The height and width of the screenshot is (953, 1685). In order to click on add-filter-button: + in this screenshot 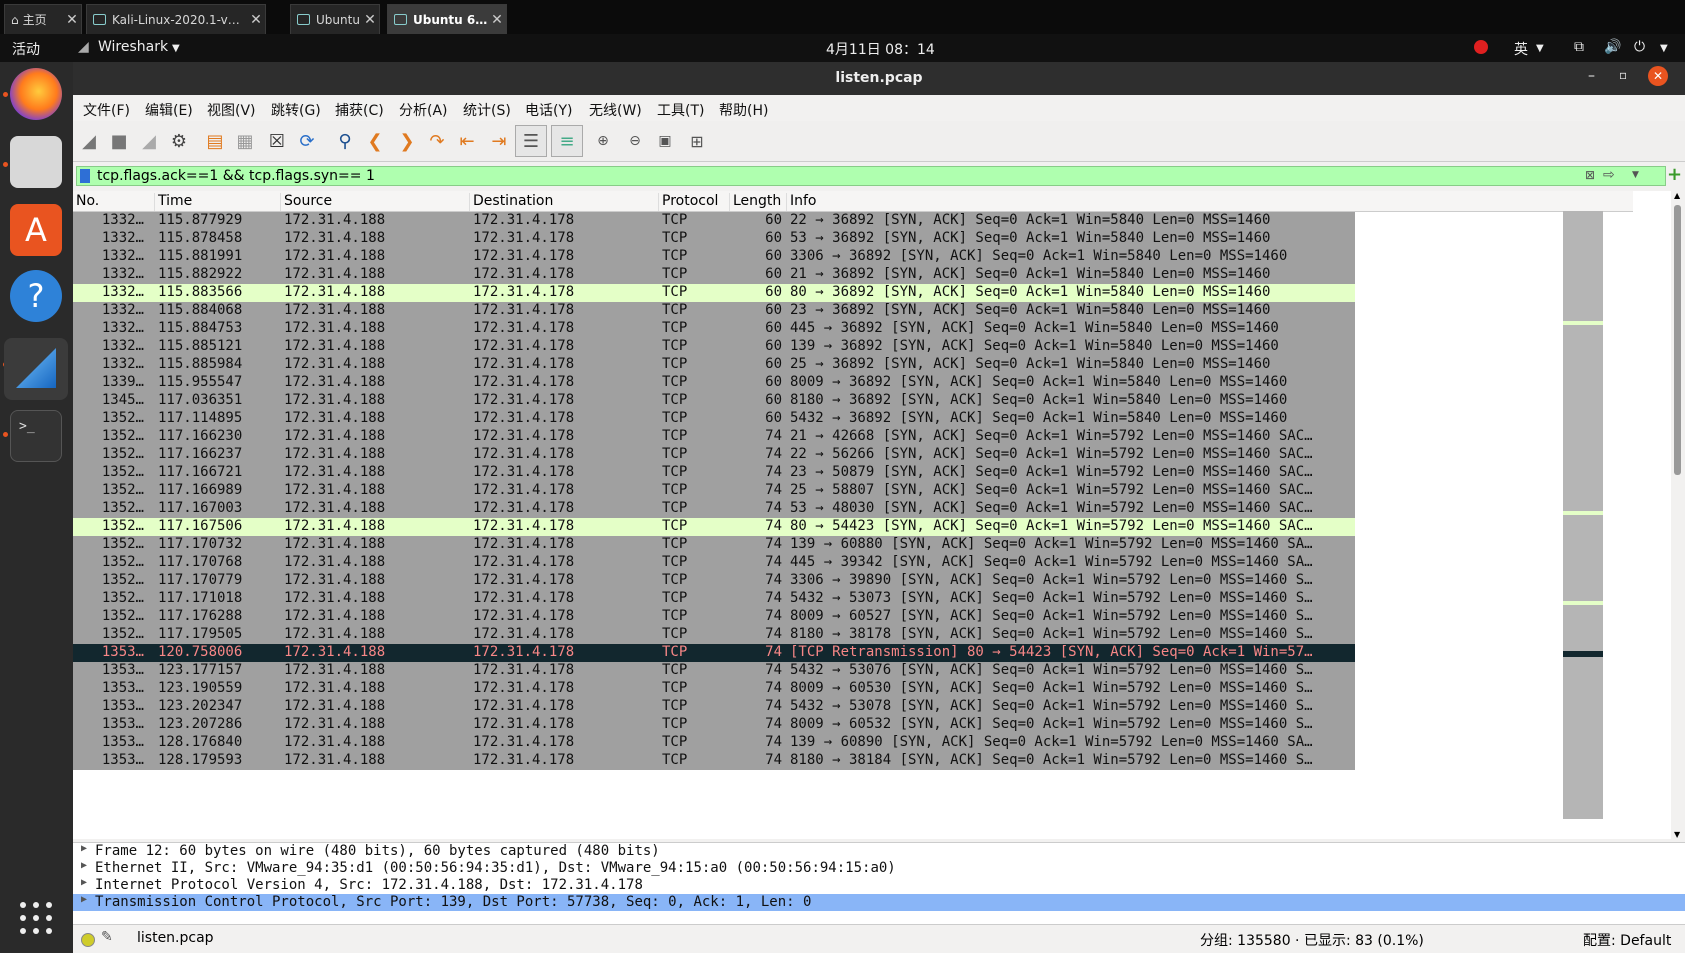, I will do `click(1674, 174)`.